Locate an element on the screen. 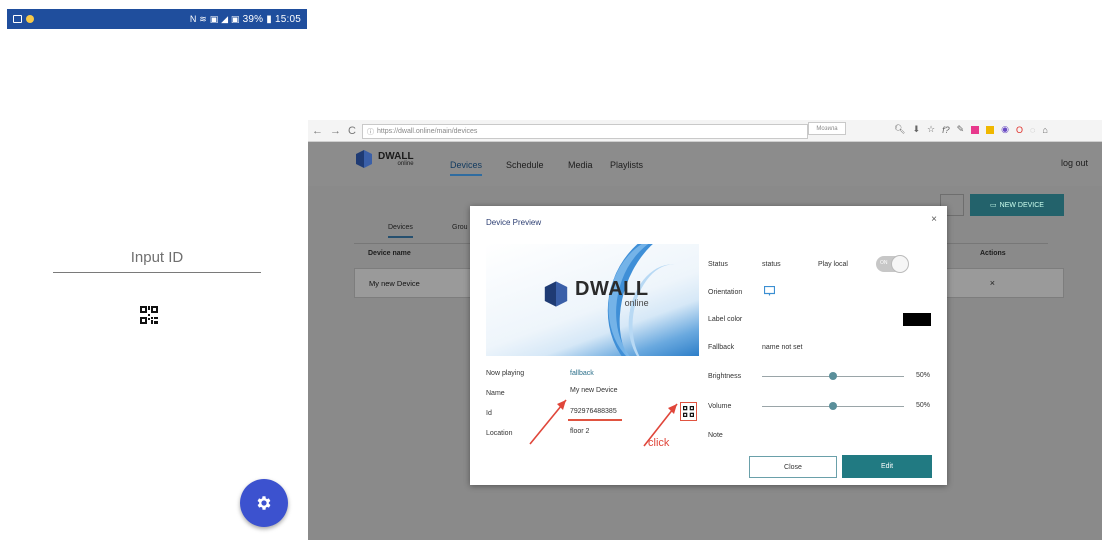  browser-search-box: Мозила is located at coordinates (827, 128).